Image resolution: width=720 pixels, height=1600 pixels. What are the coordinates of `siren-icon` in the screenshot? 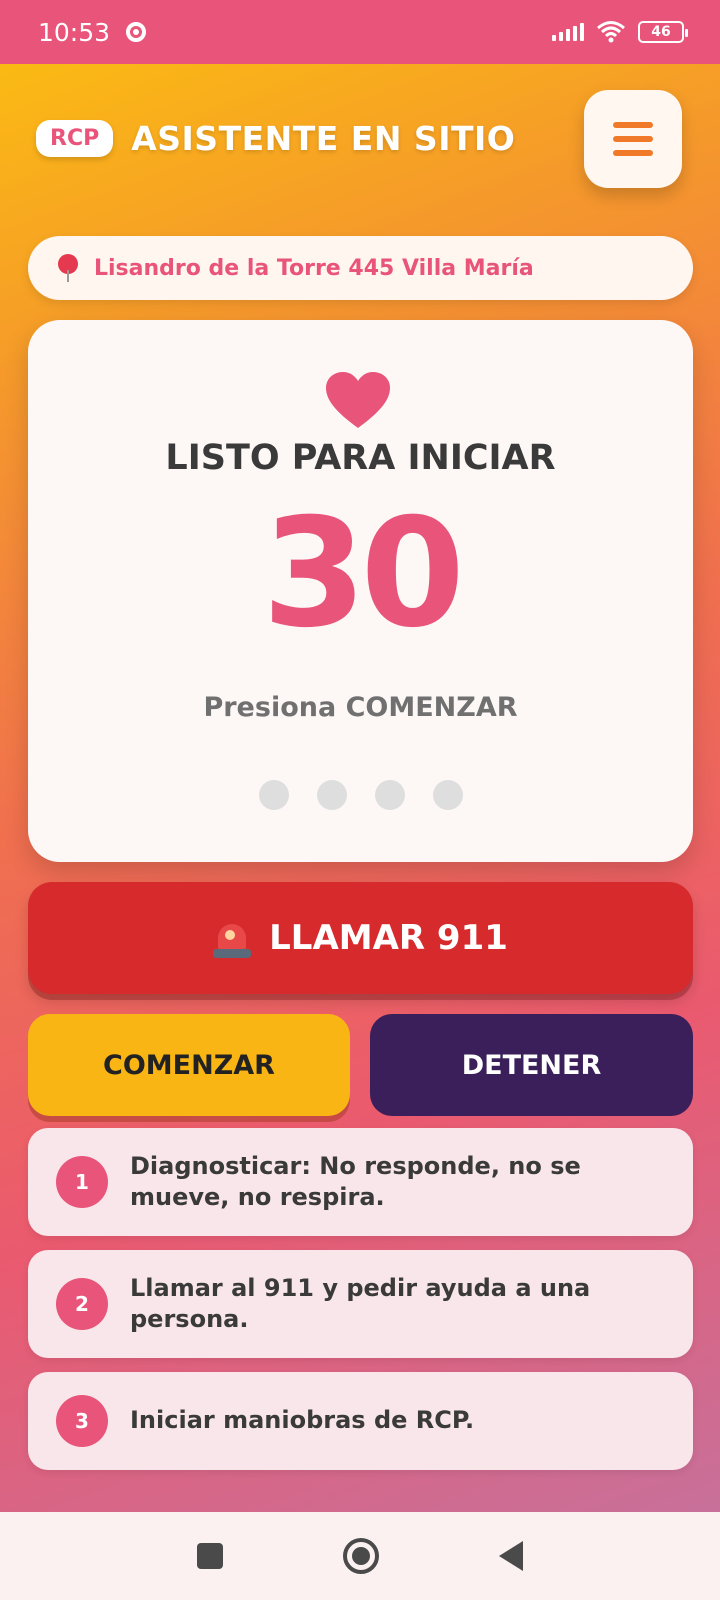 It's located at (232, 938).